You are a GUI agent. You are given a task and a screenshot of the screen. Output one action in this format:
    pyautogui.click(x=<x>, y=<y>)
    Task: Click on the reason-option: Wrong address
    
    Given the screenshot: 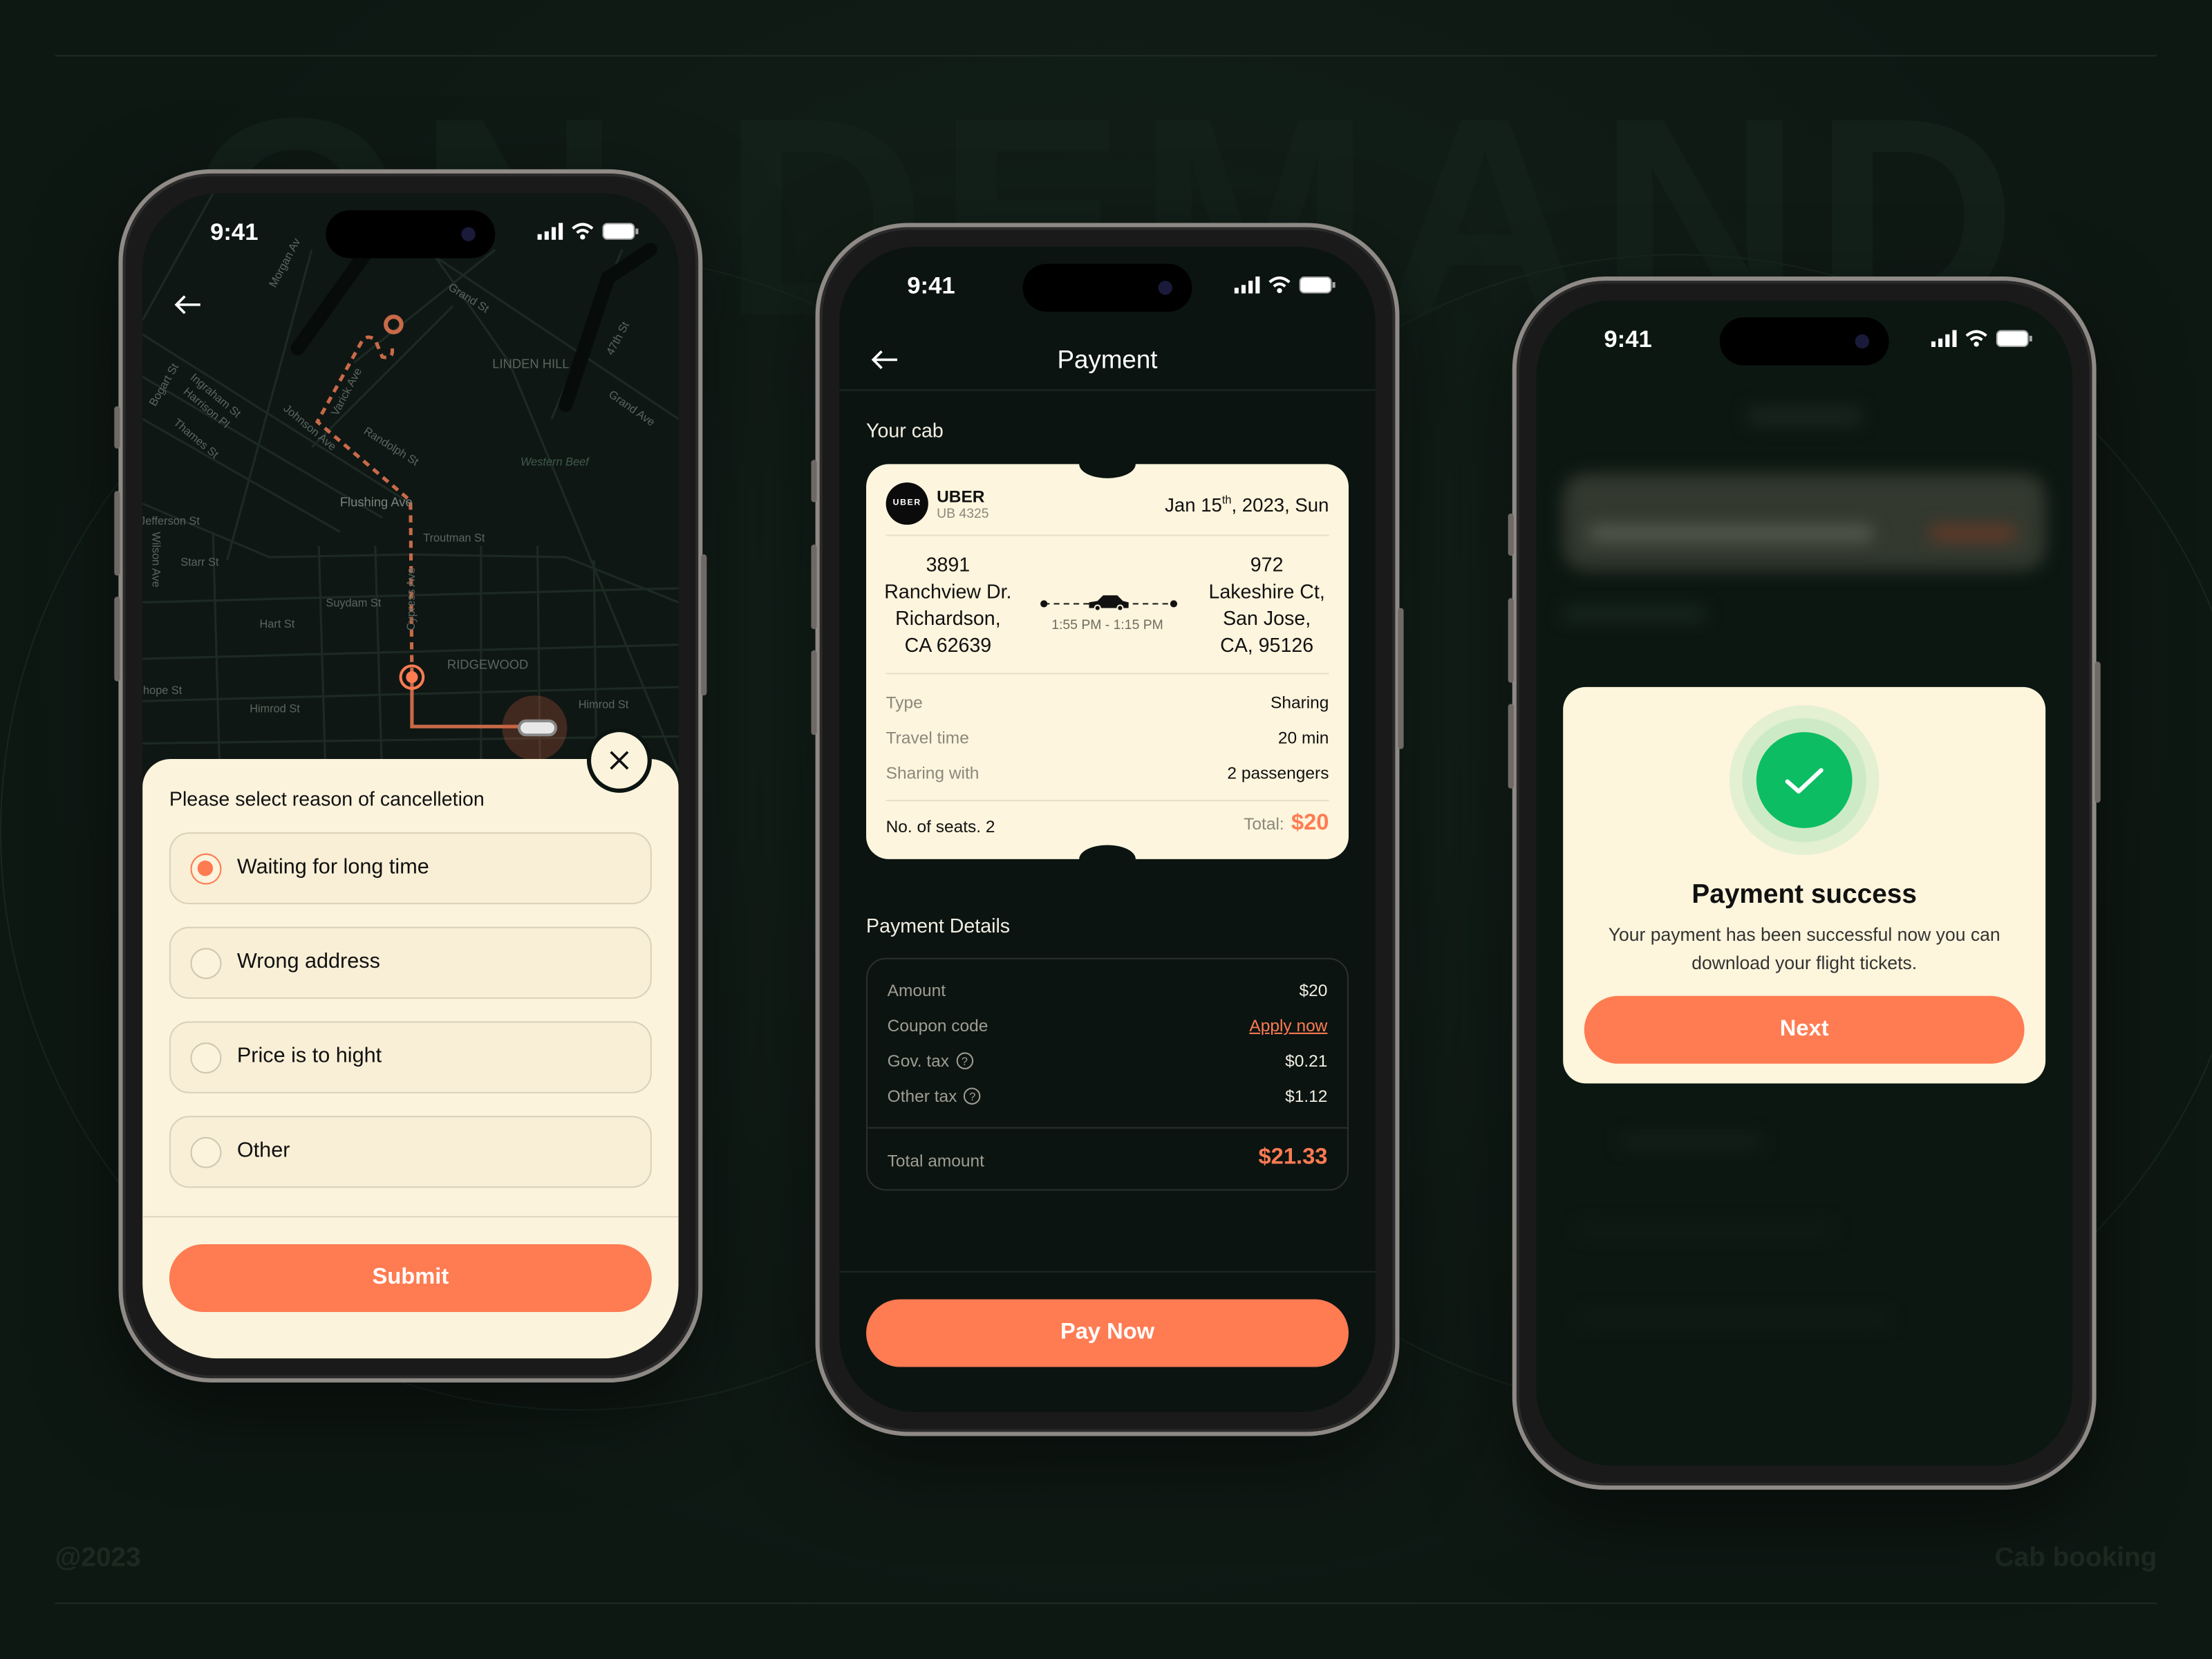 What is the action you would take?
    pyautogui.click(x=411, y=962)
    